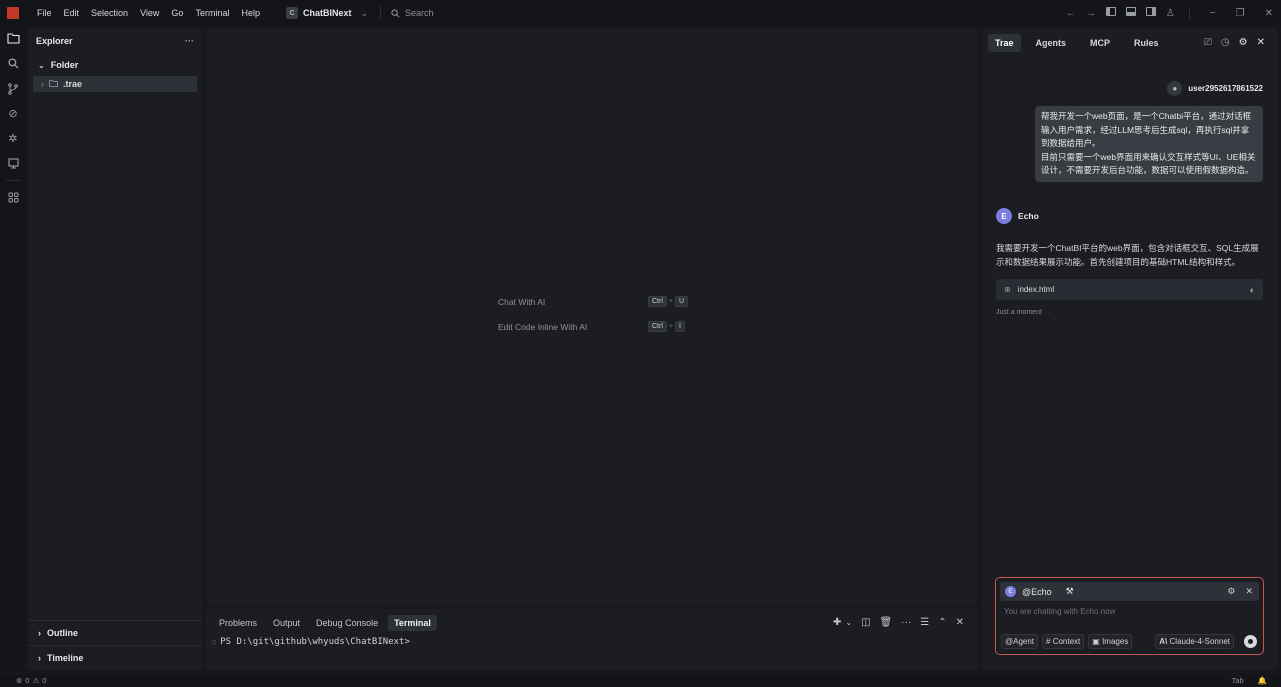 The width and height of the screenshot is (1281, 687). Describe the element at coordinates (1130, 13) in the screenshot. I see `toggle-bottom-panel-icon` at that location.